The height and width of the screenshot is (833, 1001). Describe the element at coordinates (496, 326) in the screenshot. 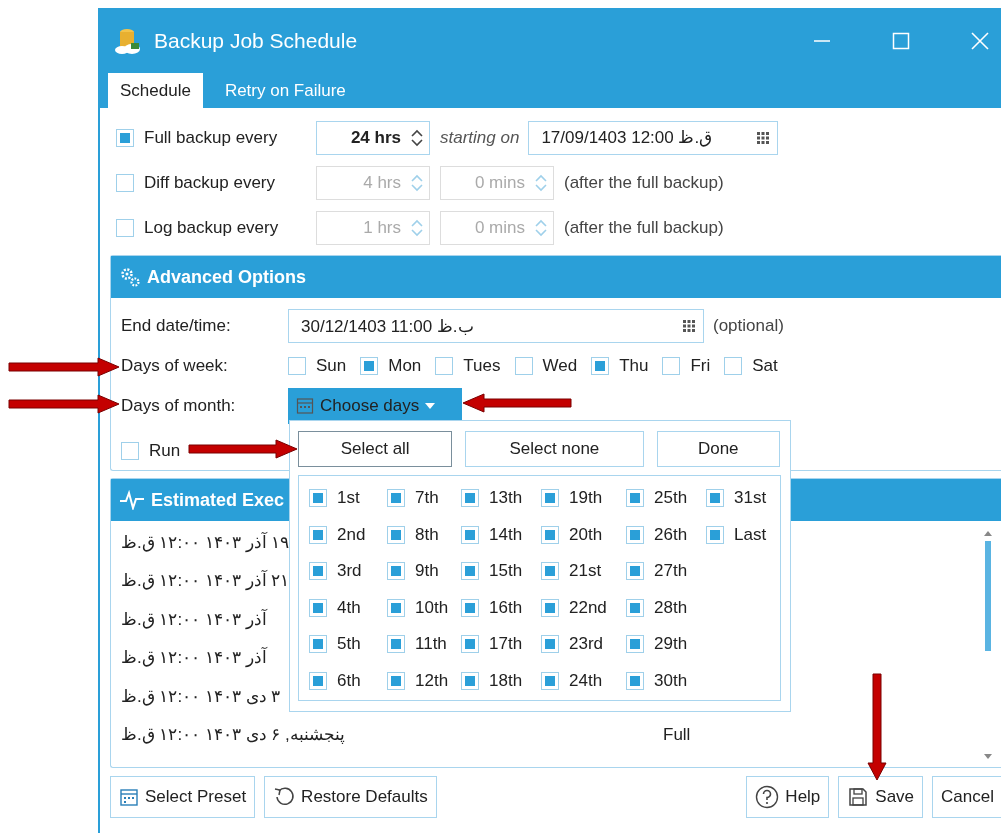

I see `end-date-field: 30/12/1403 11:00 ب.ظ` at that location.